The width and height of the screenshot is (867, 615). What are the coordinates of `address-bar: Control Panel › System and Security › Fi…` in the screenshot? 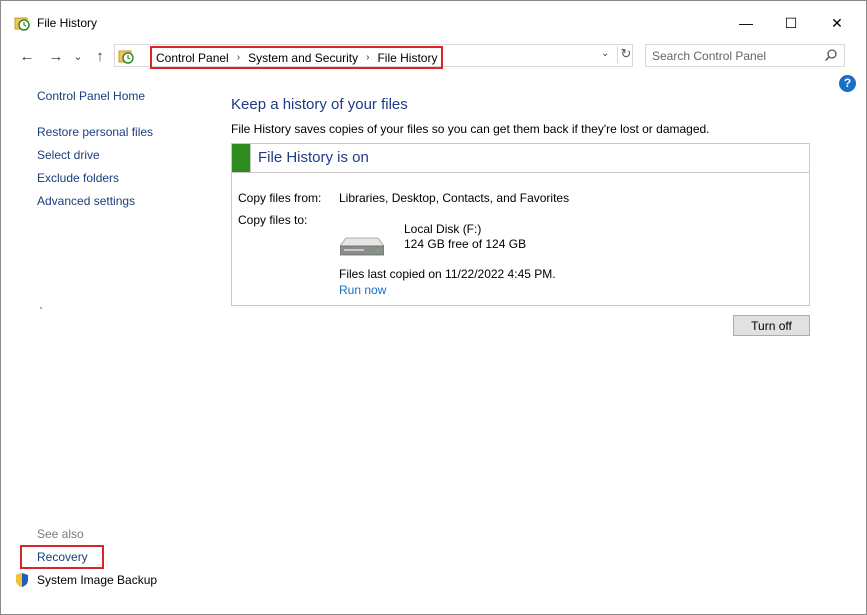 It's located at (374, 56).